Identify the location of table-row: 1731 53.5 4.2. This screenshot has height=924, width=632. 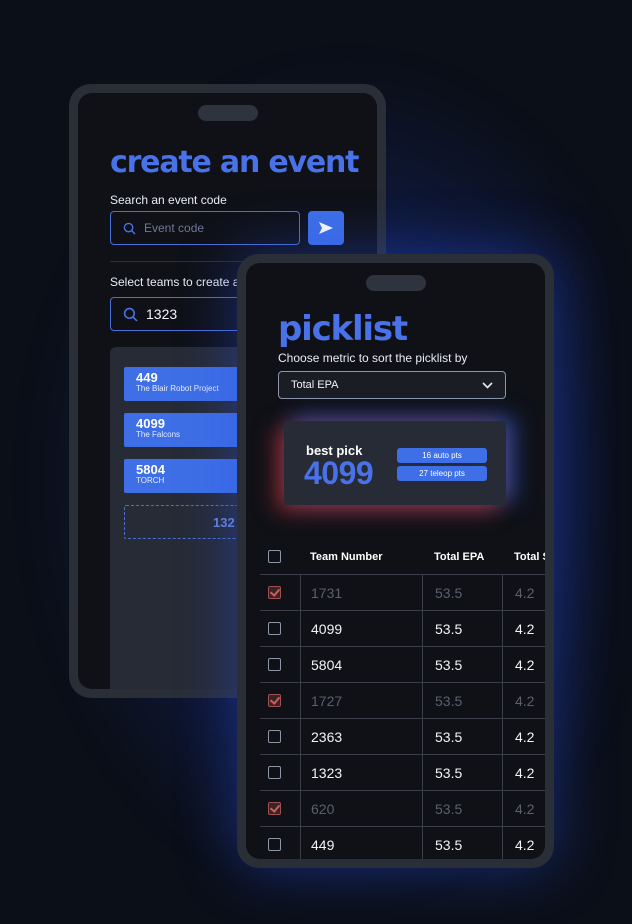
(402, 593).